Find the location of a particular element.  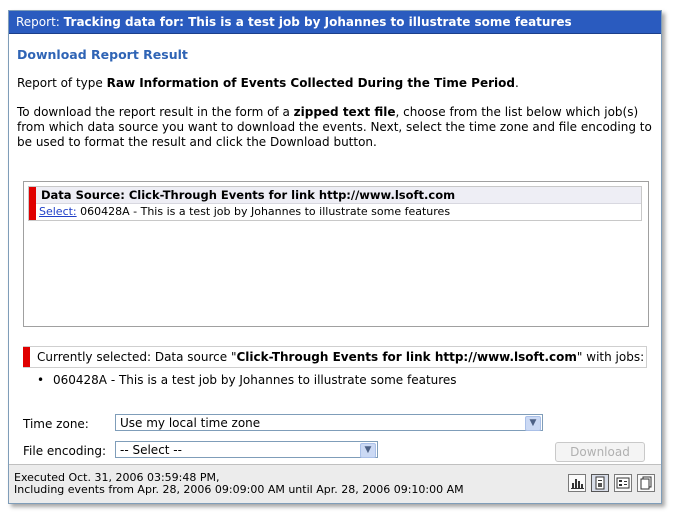

encoding-select: -- Select -- ▼ is located at coordinates (246, 449).